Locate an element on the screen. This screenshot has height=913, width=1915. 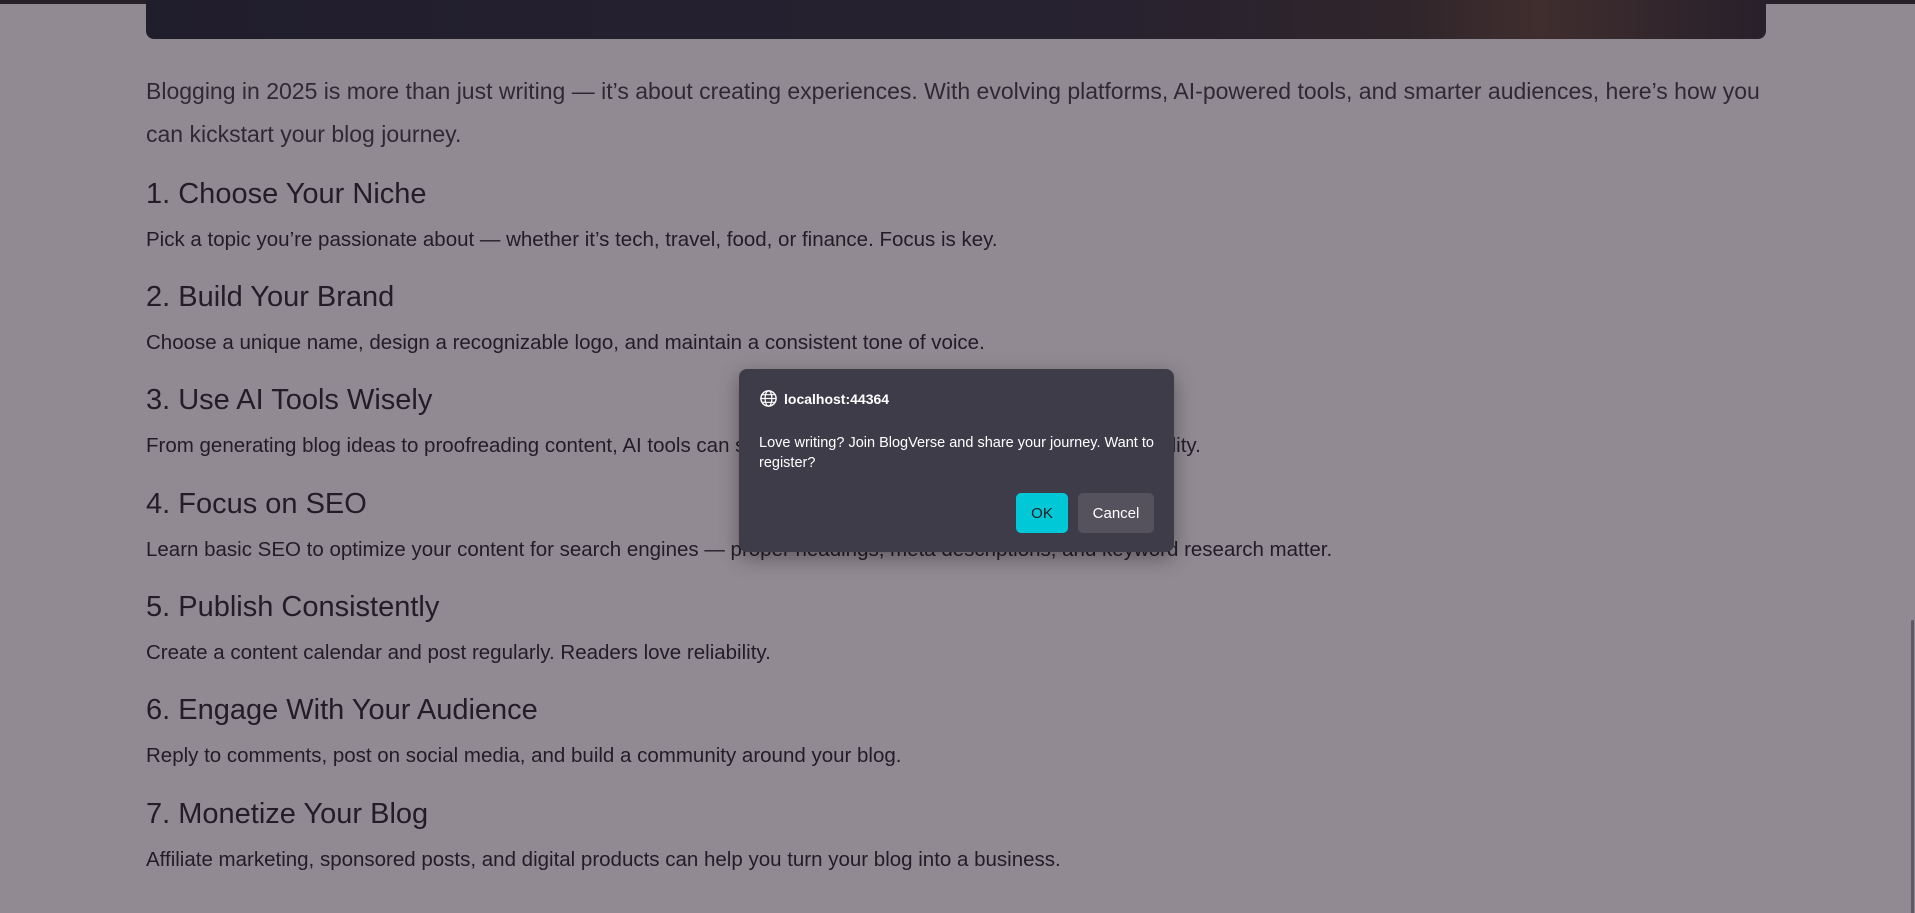
dialog-origin-text: localhost:44364 is located at coordinates (837, 398).